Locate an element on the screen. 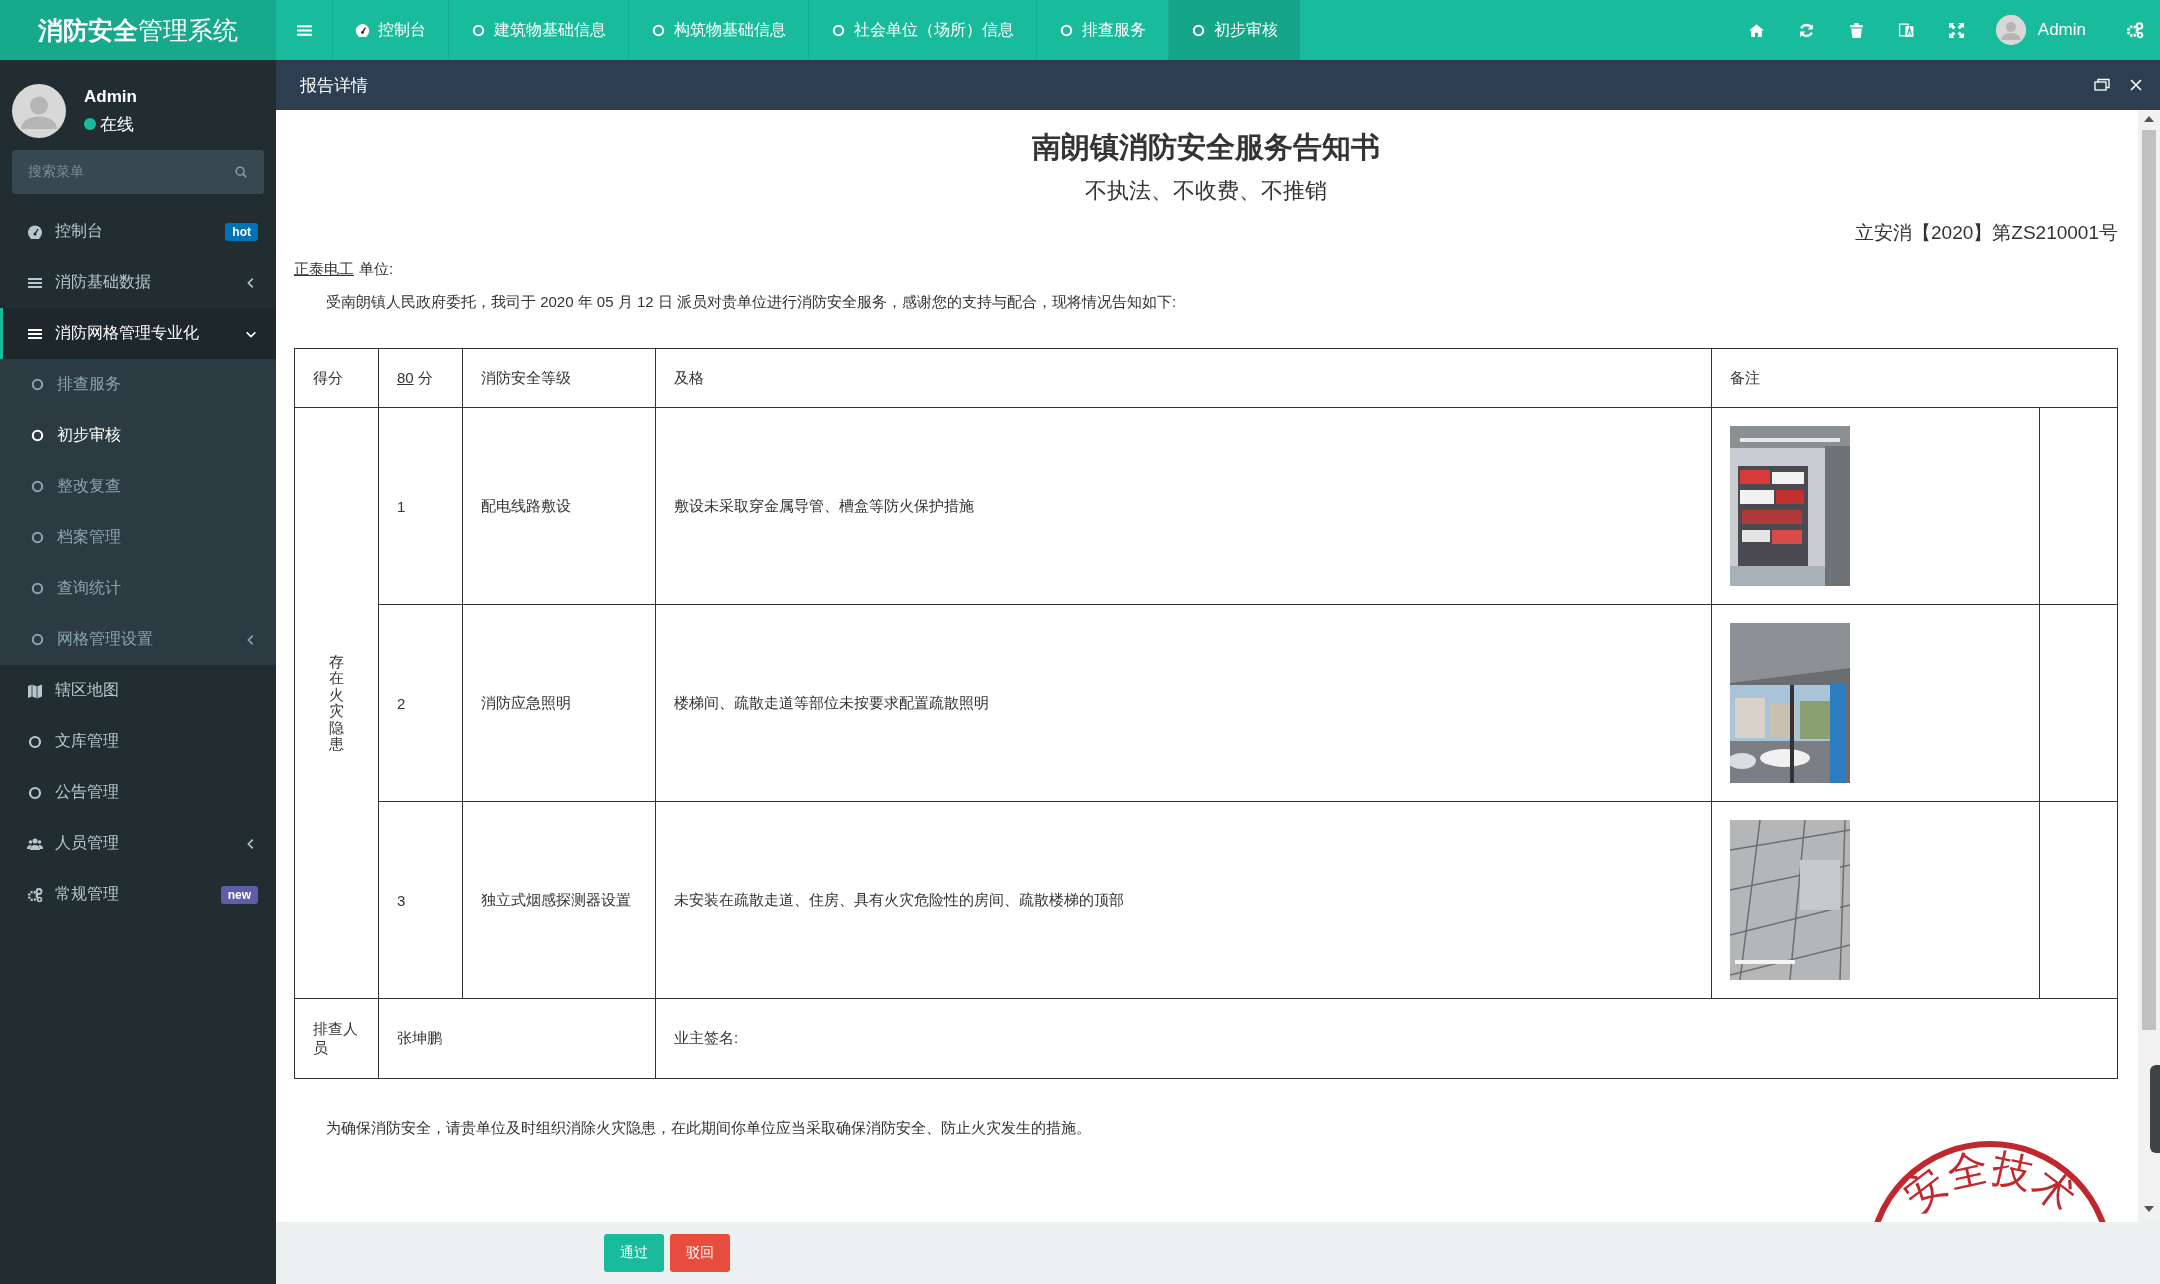 Image resolution: width=2160 pixels, height=1284 pixels. table-cell: 存在火灾隐患 is located at coordinates (336, 703).